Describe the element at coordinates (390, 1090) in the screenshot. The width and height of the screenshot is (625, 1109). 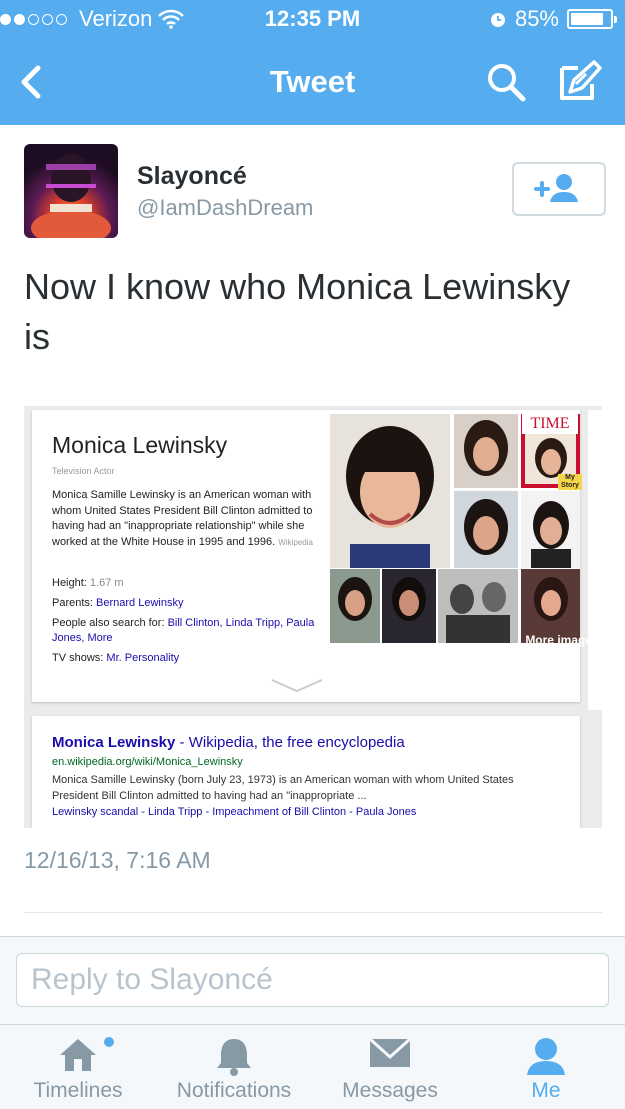
I see `tab-label: Messages` at that location.